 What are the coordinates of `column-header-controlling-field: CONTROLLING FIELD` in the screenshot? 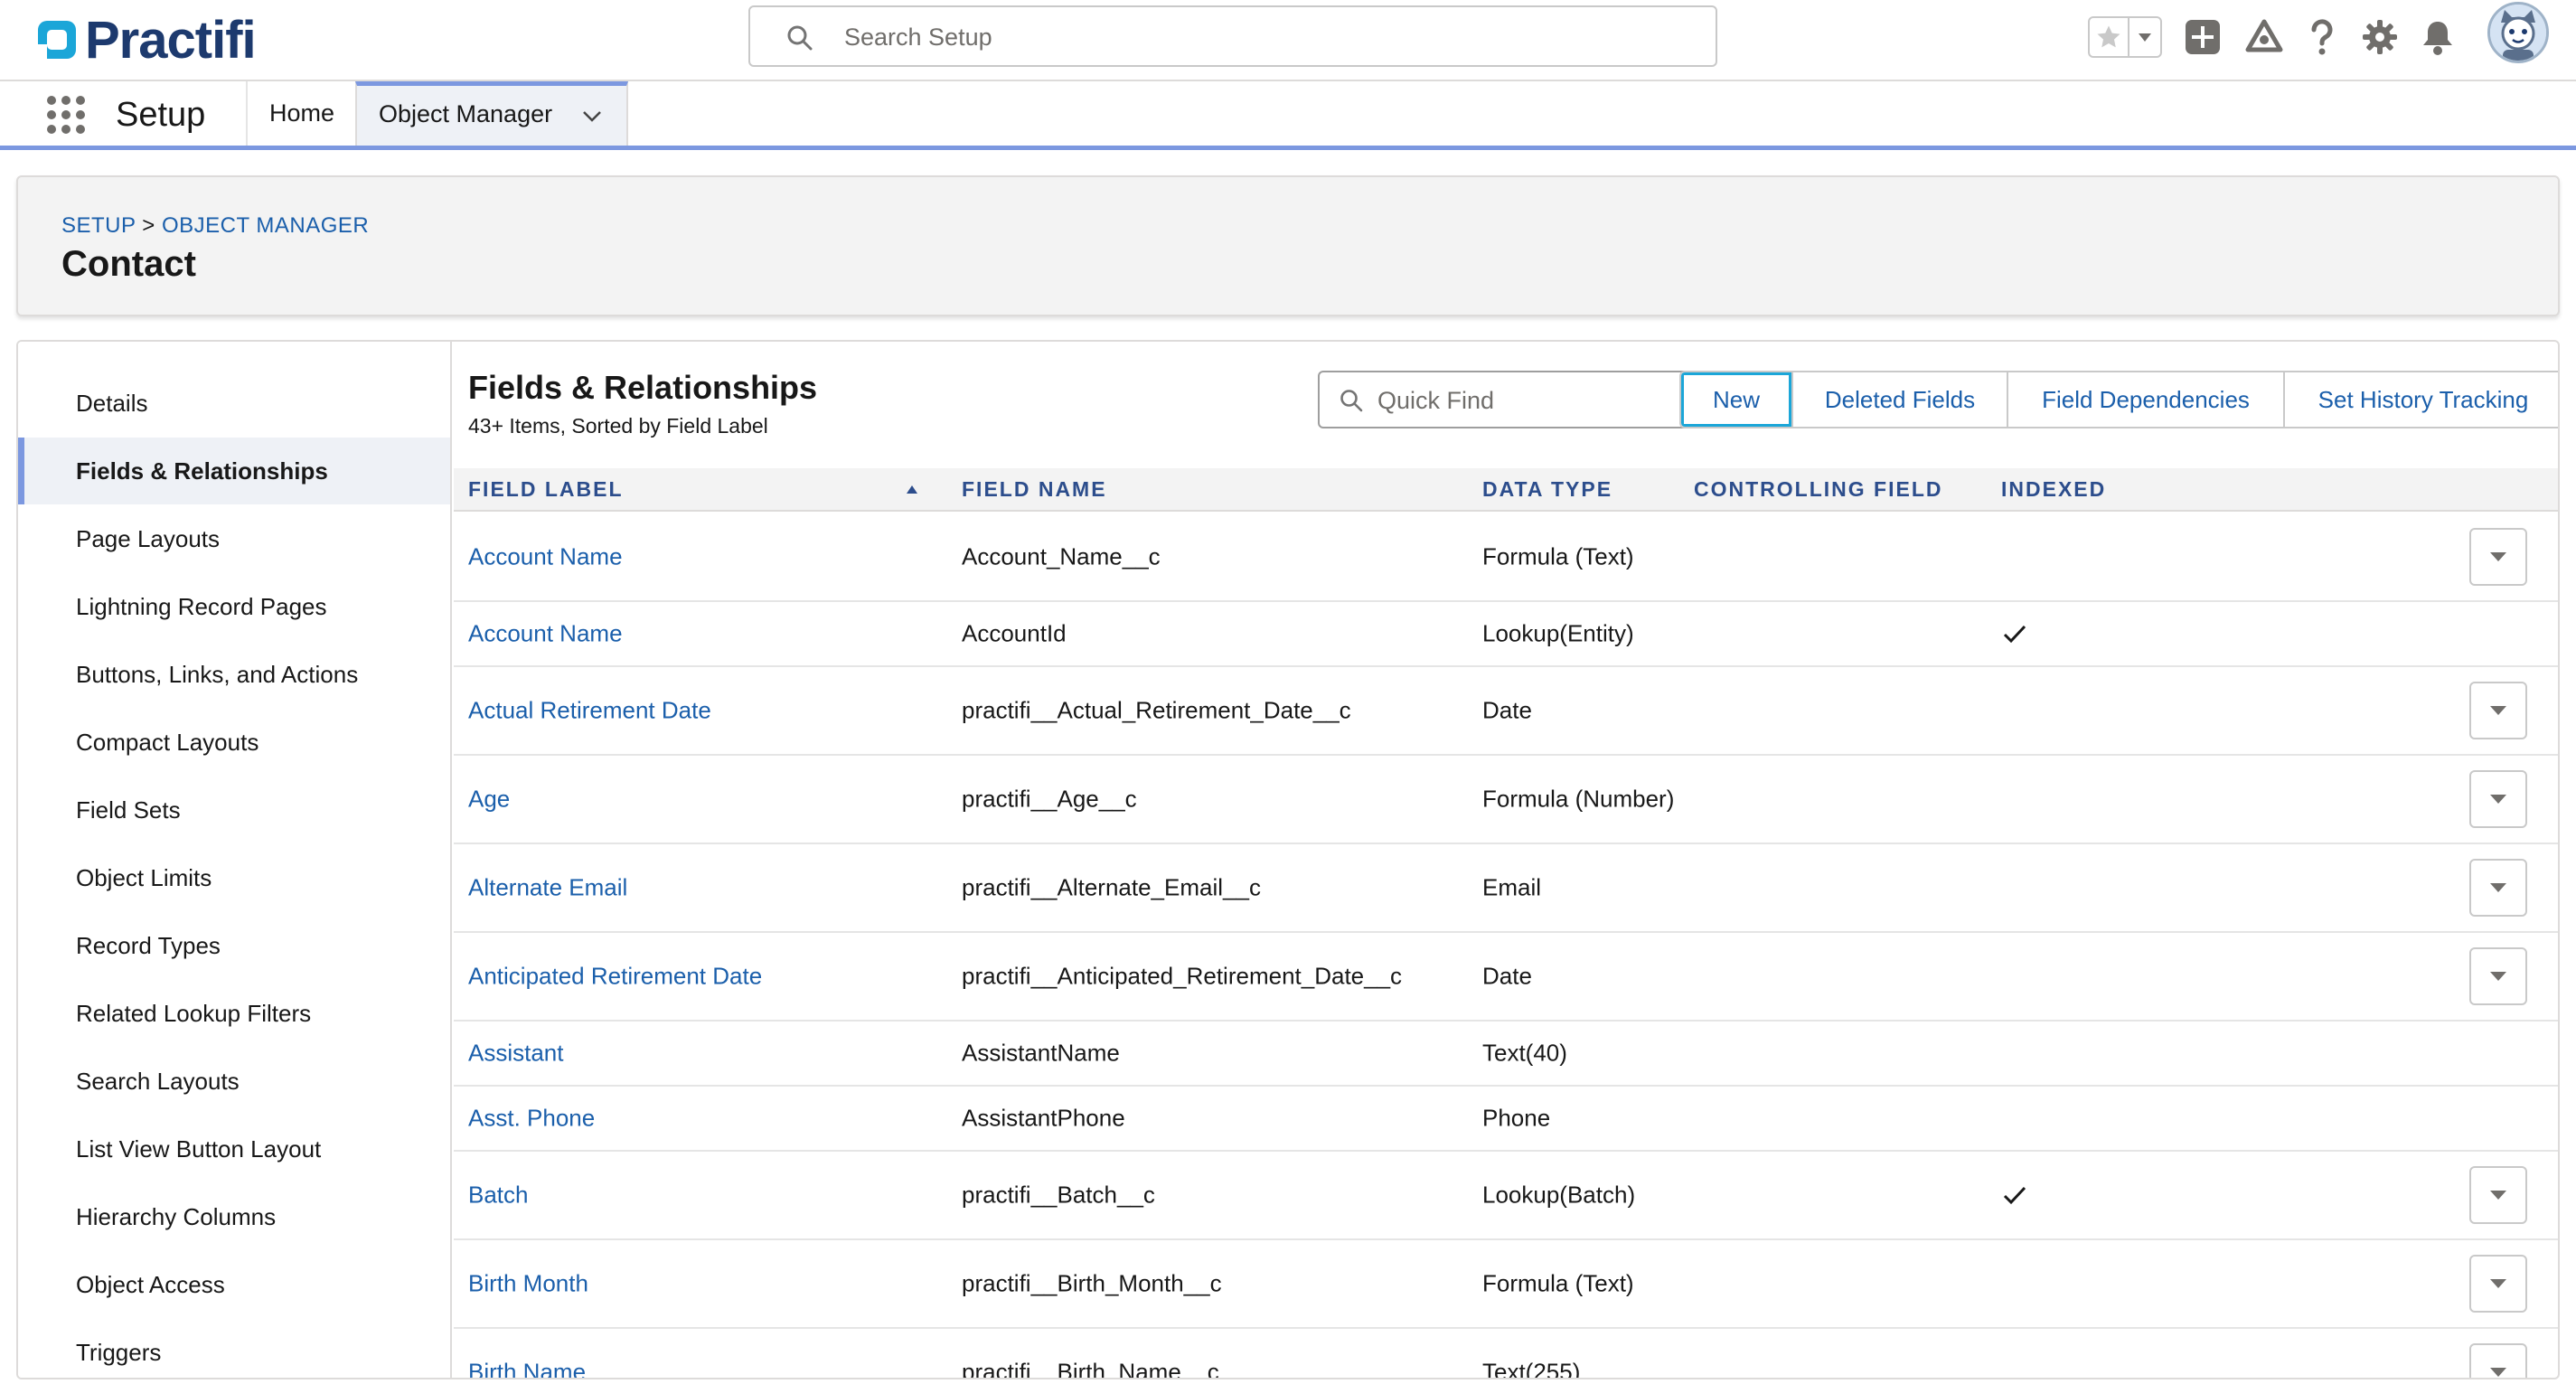 It's located at (1818, 489).